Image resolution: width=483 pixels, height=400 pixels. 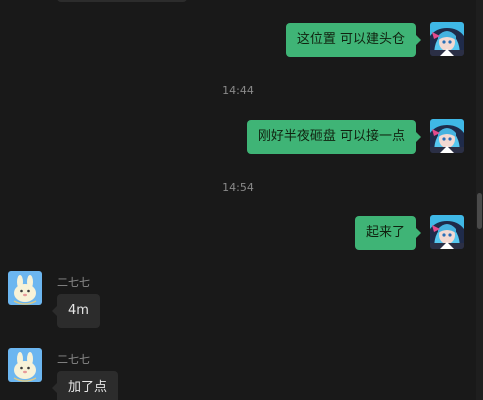 I want to click on timestamp: 14:54, so click(x=238, y=187).